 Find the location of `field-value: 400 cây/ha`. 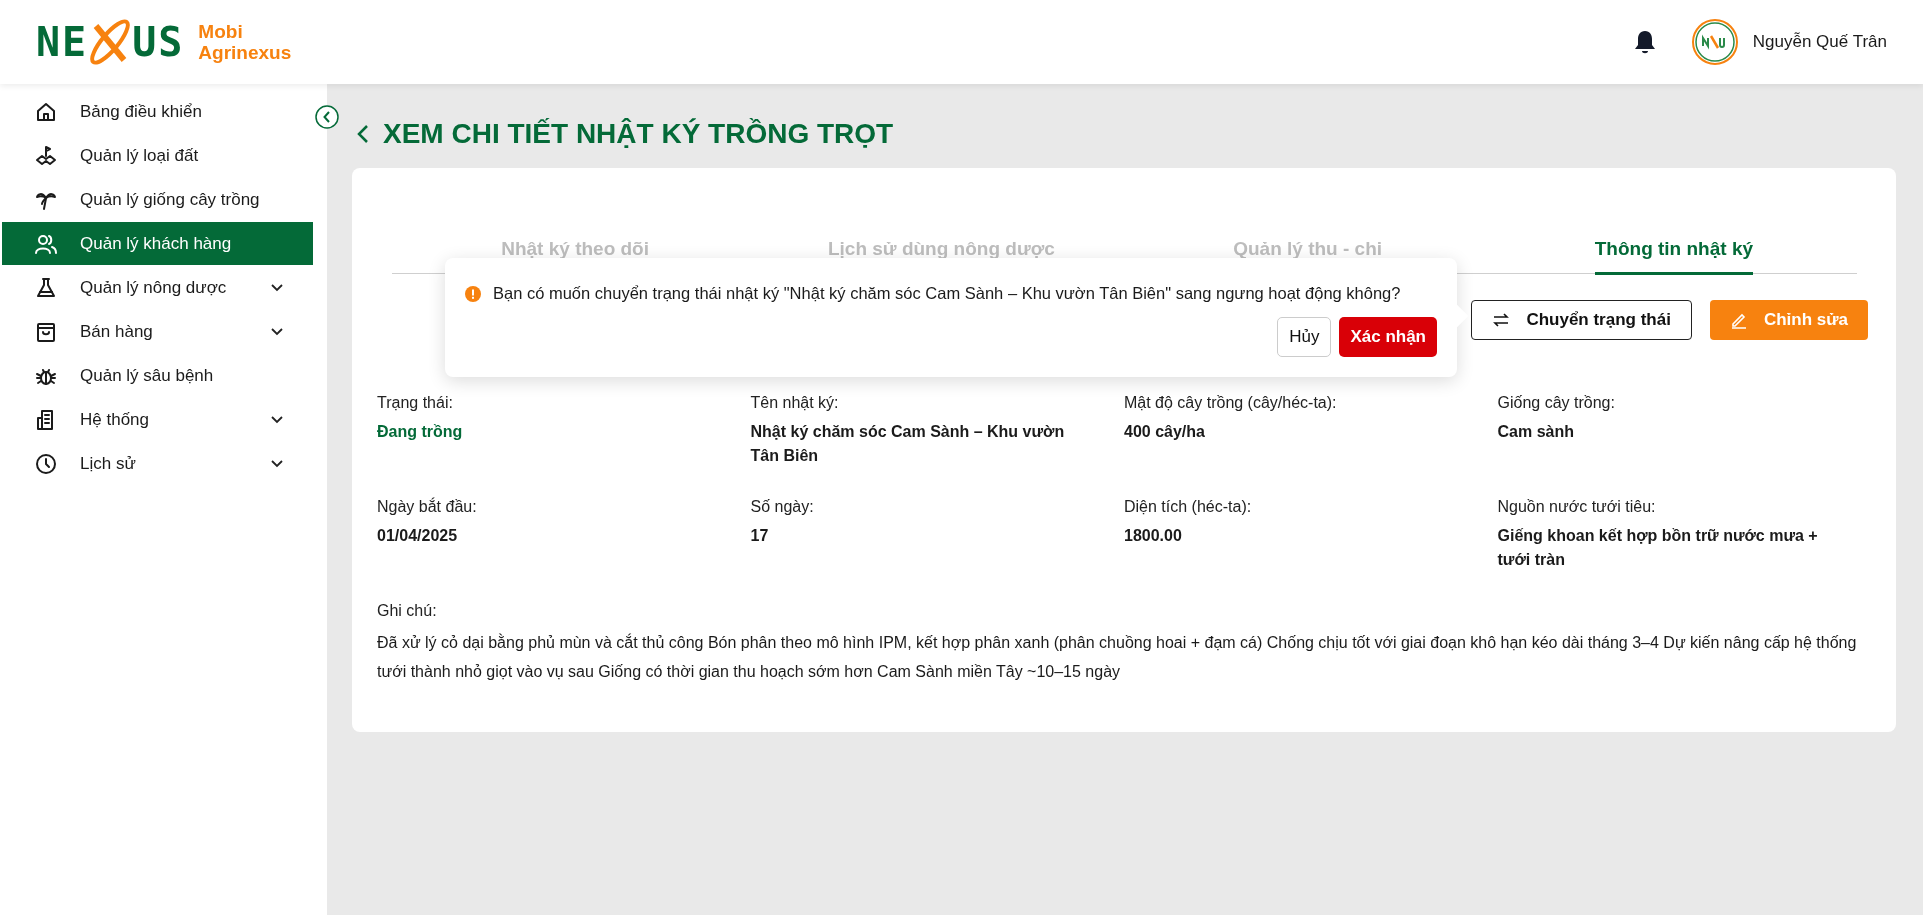

field-value: 400 cây/ha is located at coordinates (1165, 432).